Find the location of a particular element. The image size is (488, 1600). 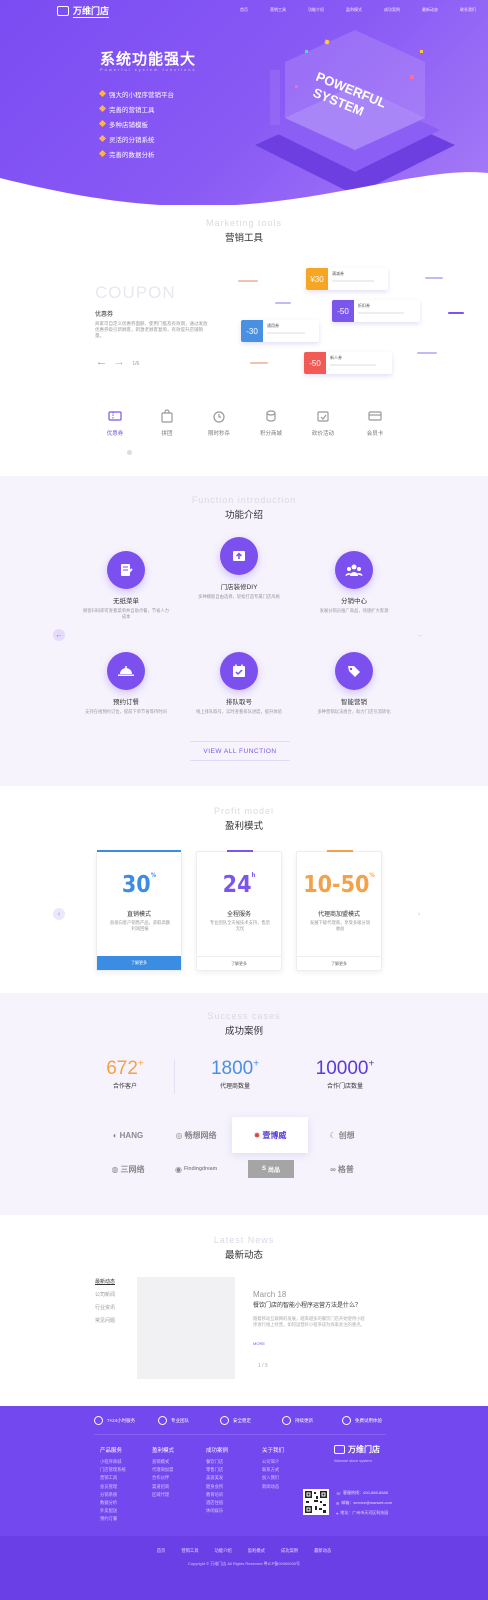

decor-line is located at coordinates (259, 363).